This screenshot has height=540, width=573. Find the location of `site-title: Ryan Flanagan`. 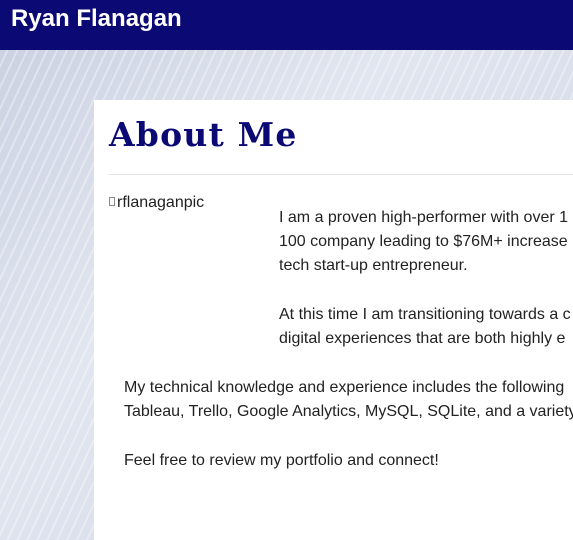

site-title: Ryan Flanagan is located at coordinates (96, 19).